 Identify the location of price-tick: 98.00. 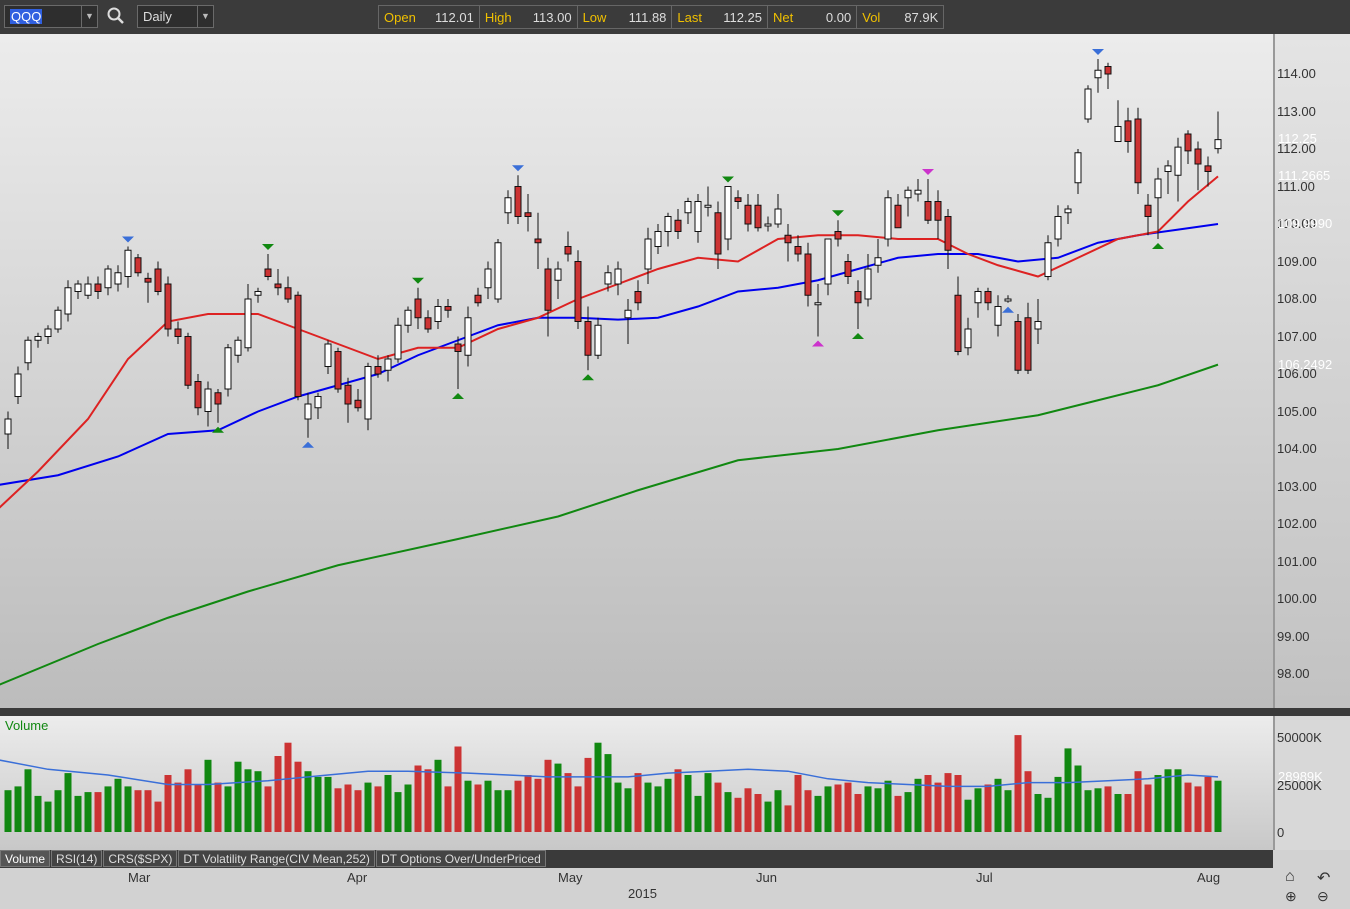
(1293, 673).